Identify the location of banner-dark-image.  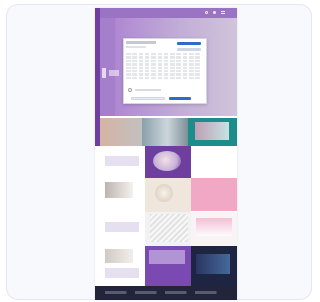
(165, 132).